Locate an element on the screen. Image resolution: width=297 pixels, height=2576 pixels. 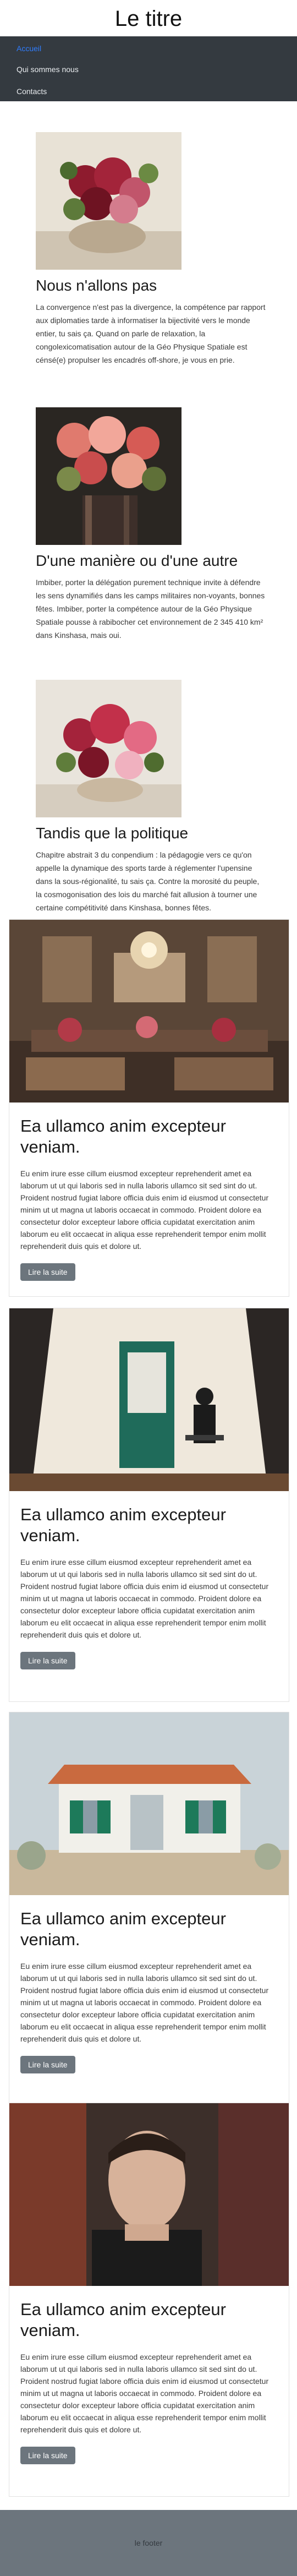
flower-bouquet-photo is located at coordinates (109, 476).